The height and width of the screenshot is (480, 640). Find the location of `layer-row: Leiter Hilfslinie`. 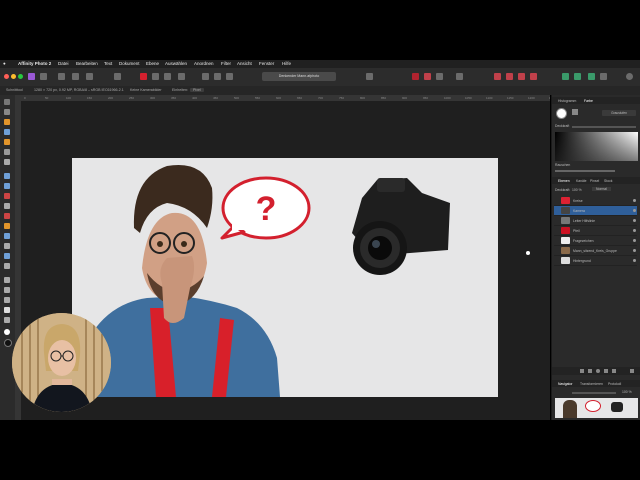

layer-row: Leiter Hilfslinie is located at coordinates (595, 221).